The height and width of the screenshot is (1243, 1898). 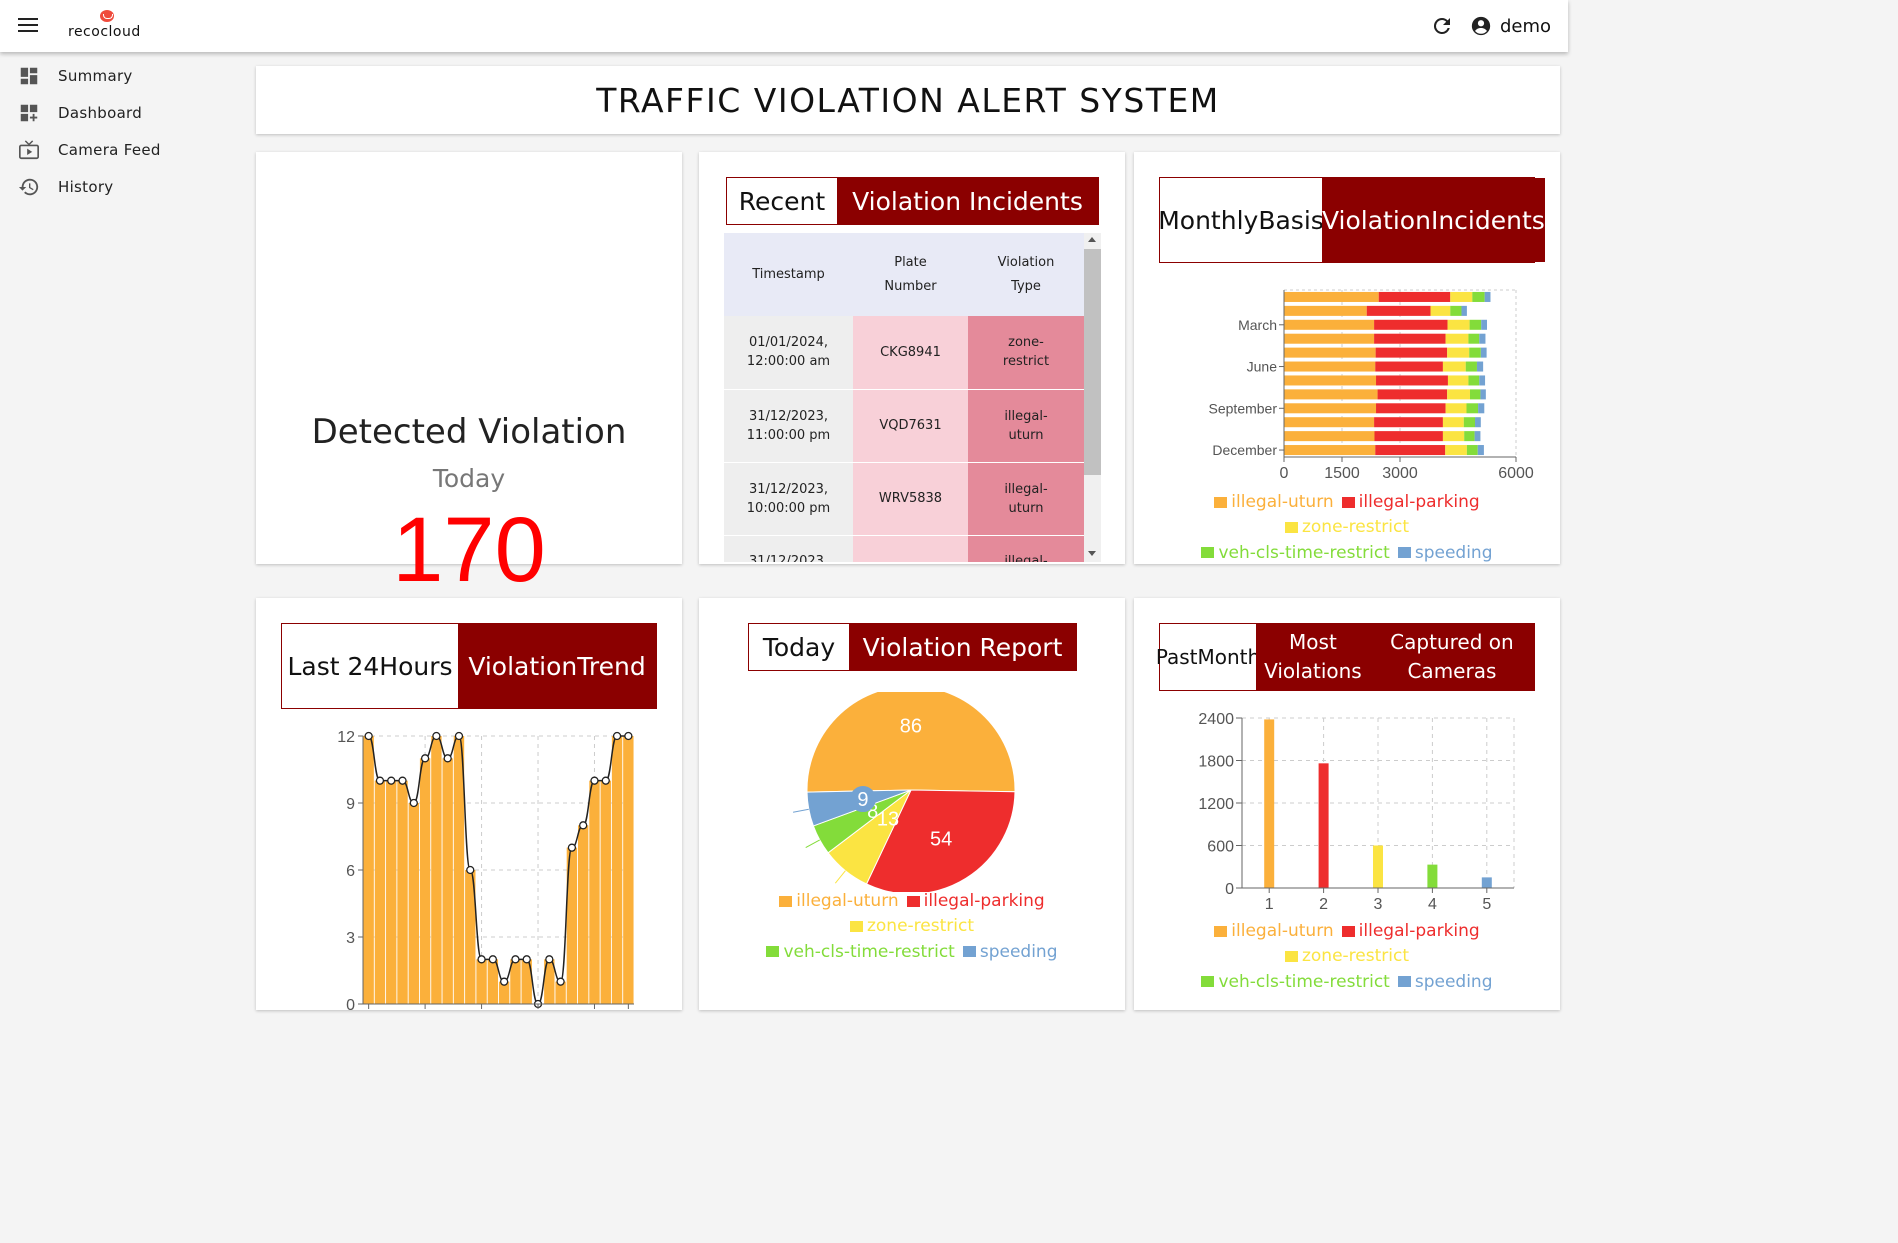 I want to click on scroll-down-icon, so click(x=1092, y=553).